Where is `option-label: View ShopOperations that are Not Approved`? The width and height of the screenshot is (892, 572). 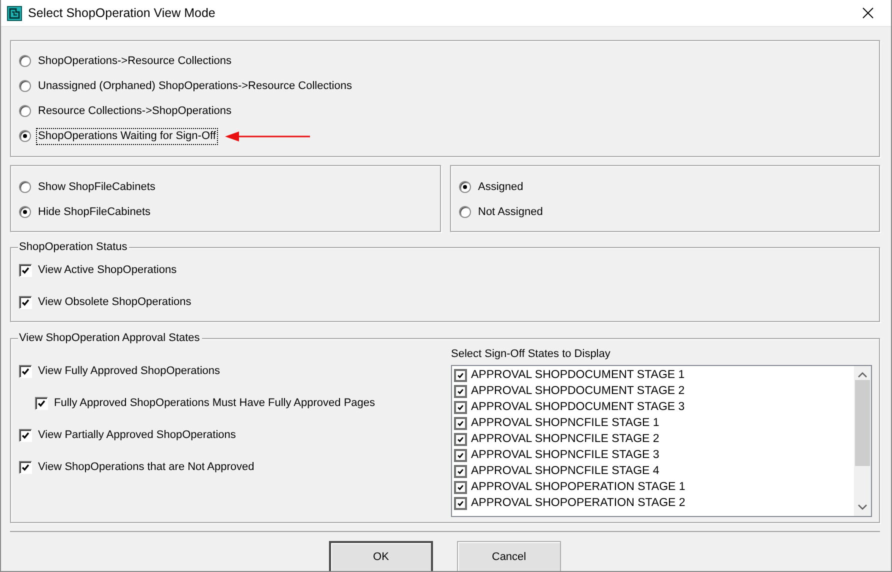 option-label: View ShopOperations that are Not Approved is located at coordinates (146, 467).